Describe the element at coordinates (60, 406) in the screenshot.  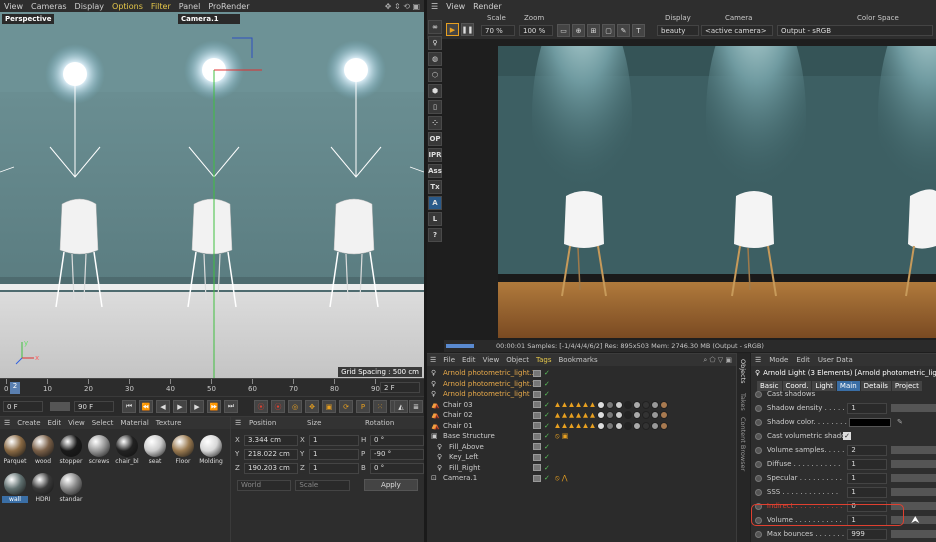
I see `frame-range-slider` at that location.